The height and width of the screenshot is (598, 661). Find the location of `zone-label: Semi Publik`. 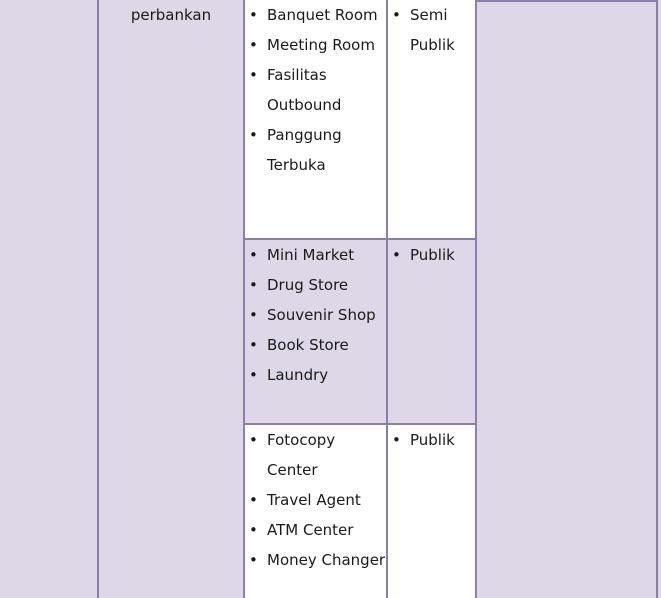

zone-label: Semi Publik is located at coordinates (431, 30).